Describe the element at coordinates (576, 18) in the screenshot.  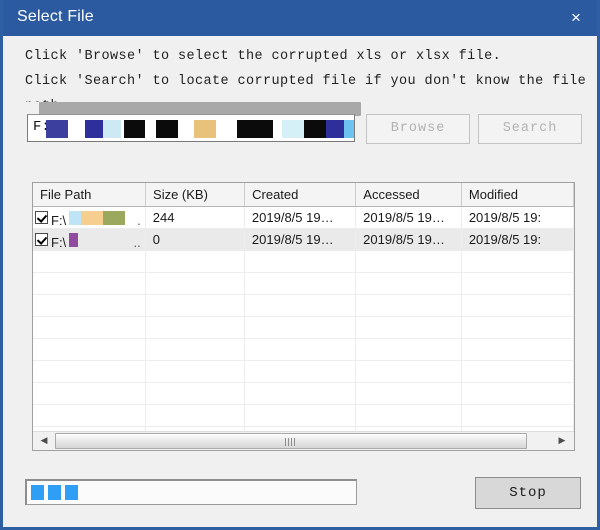
I see `close-icon: ×` at that location.